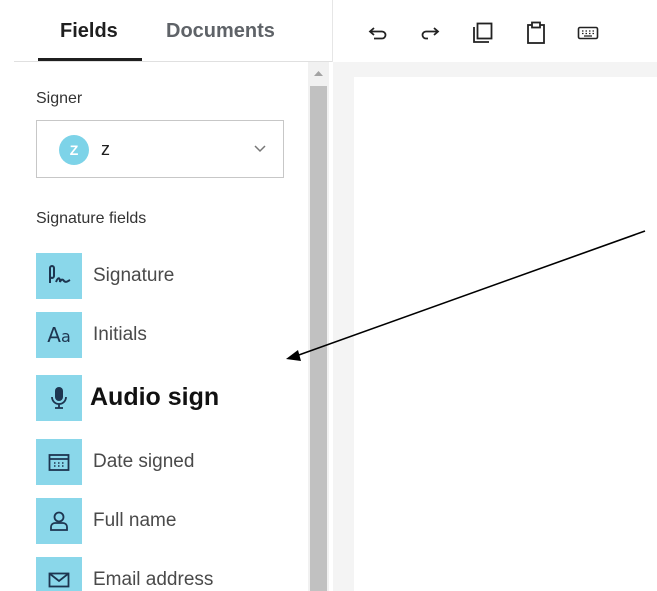 Image resolution: width=657 pixels, height=591 pixels. I want to click on field-label: Email address, so click(153, 579).